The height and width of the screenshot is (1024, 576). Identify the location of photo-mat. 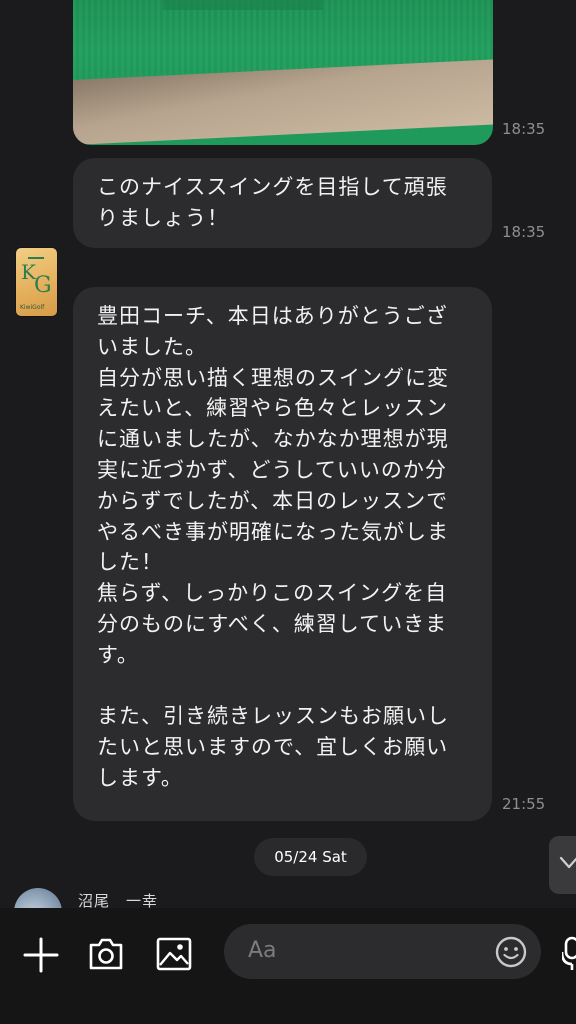
(243, 5).